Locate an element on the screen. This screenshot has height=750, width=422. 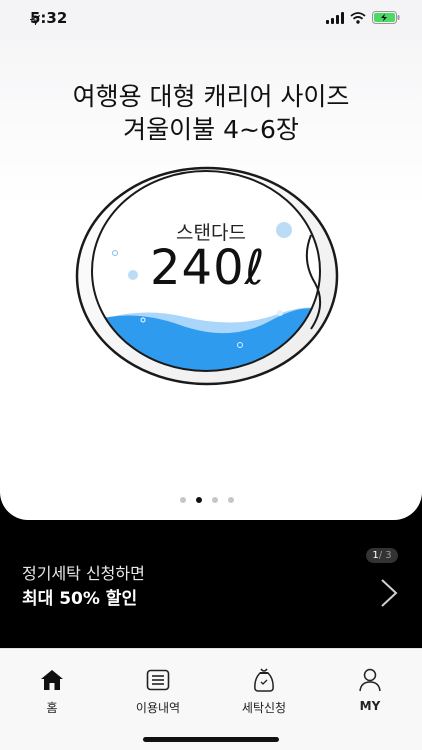
pager-total: / 3 is located at coordinates (385, 555).